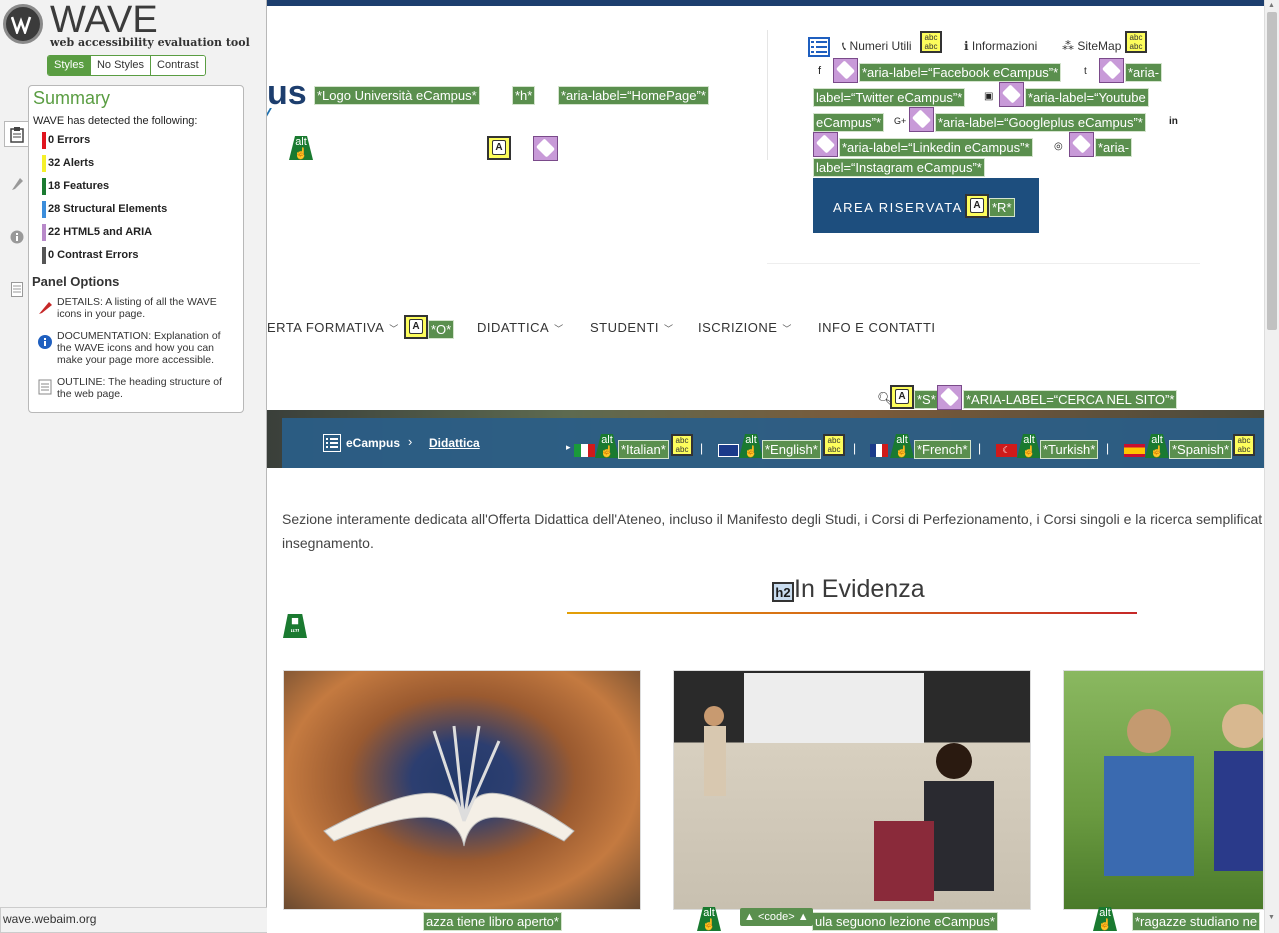  What do you see at coordinates (1069, 449) in the screenshot?
I see `lang-turkish: *Turkish*` at bounding box center [1069, 449].